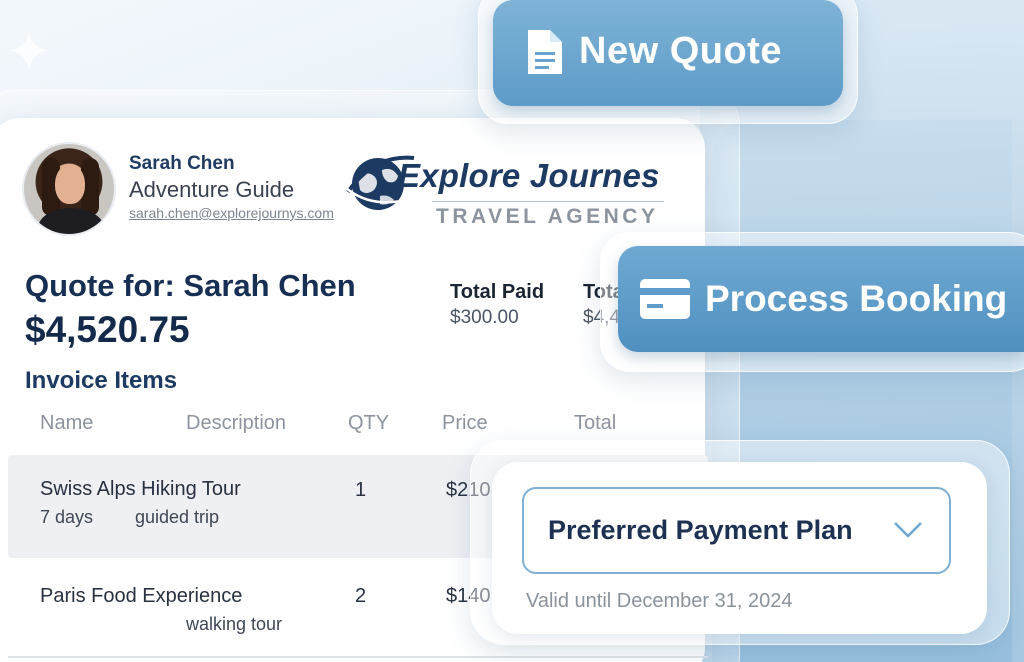 This screenshot has width=1024, height=662. I want to click on agent-name: Sarah Chen, so click(182, 163).